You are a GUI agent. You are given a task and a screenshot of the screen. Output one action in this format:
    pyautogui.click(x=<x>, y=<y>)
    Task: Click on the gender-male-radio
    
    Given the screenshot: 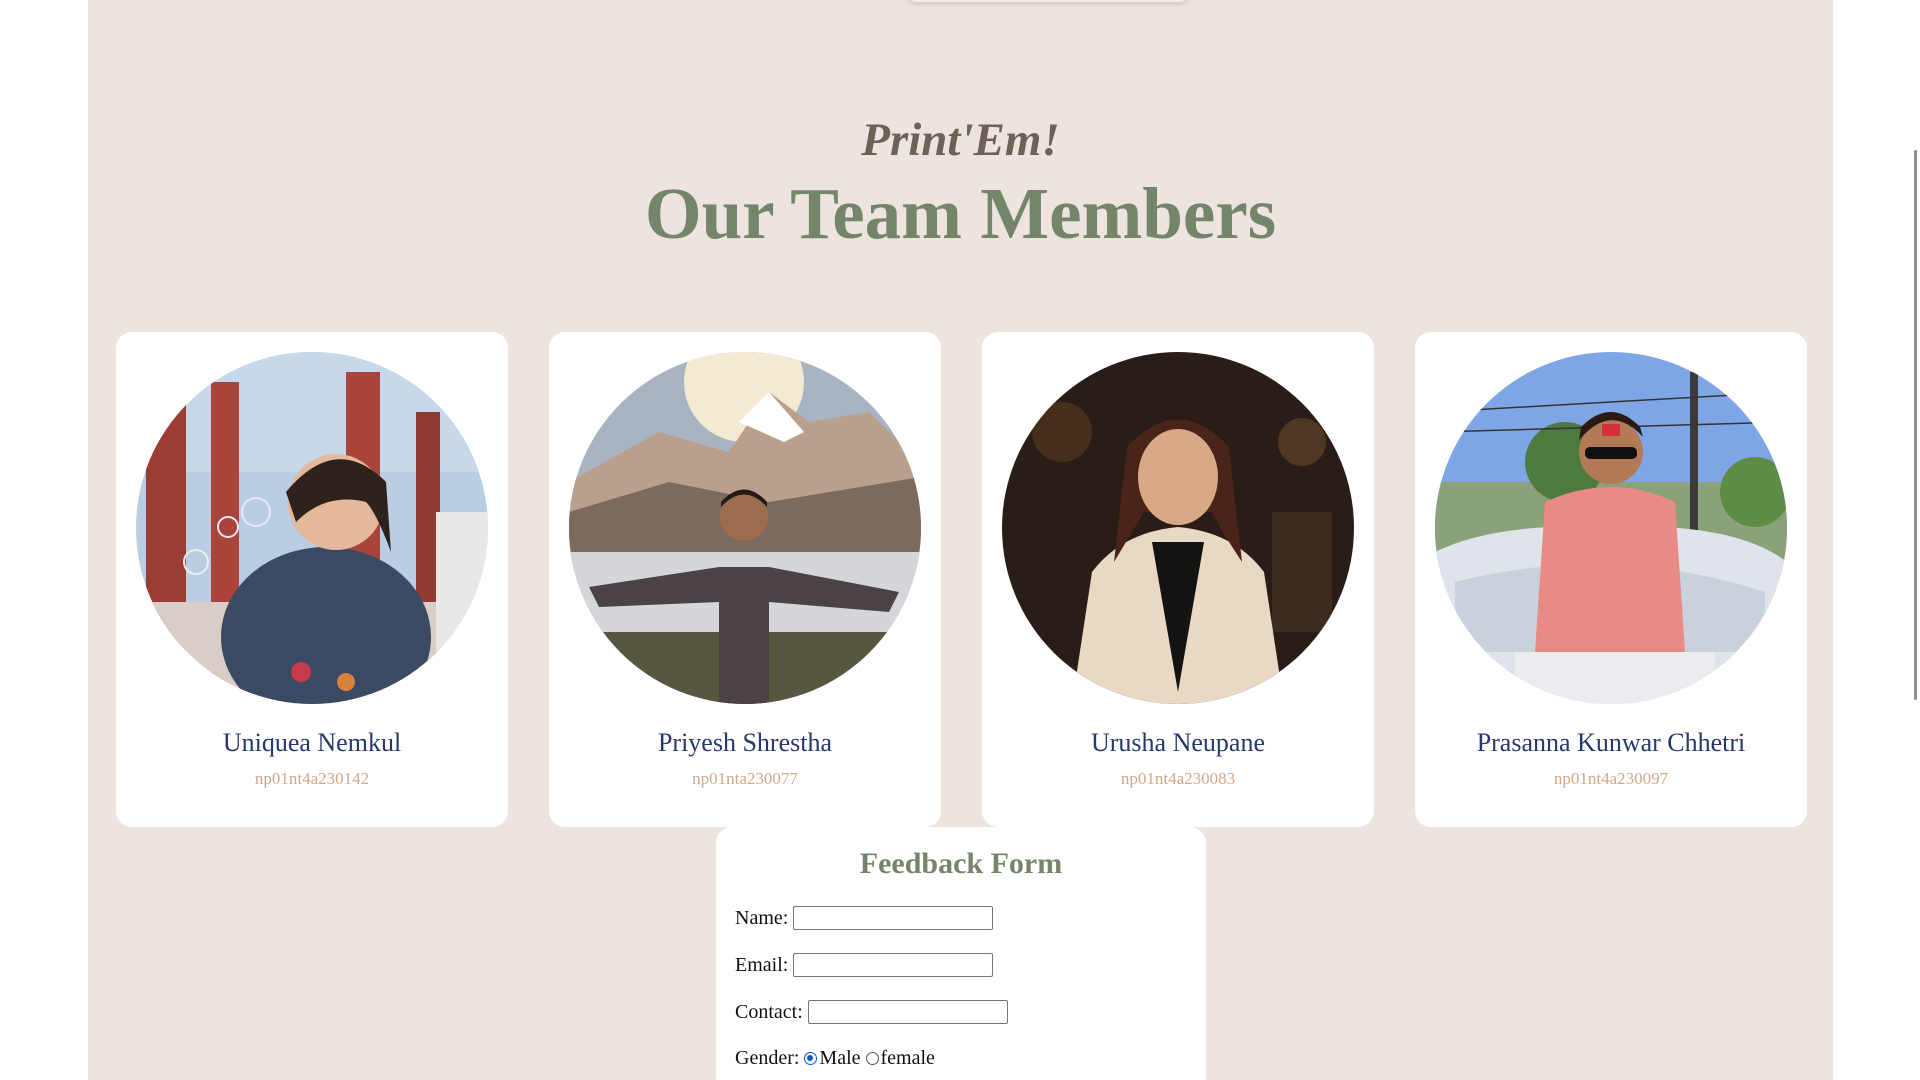 What is the action you would take?
    pyautogui.click(x=811, y=1058)
    